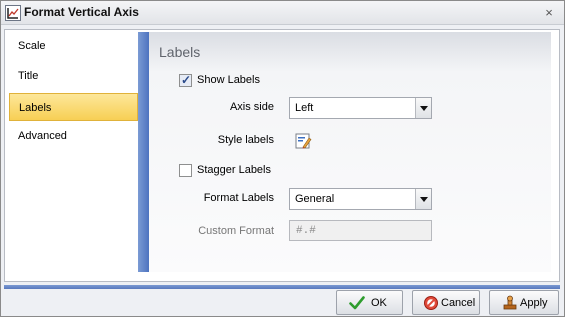 The image size is (565, 317). I want to click on axis-side-value: Left, so click(304, 108).